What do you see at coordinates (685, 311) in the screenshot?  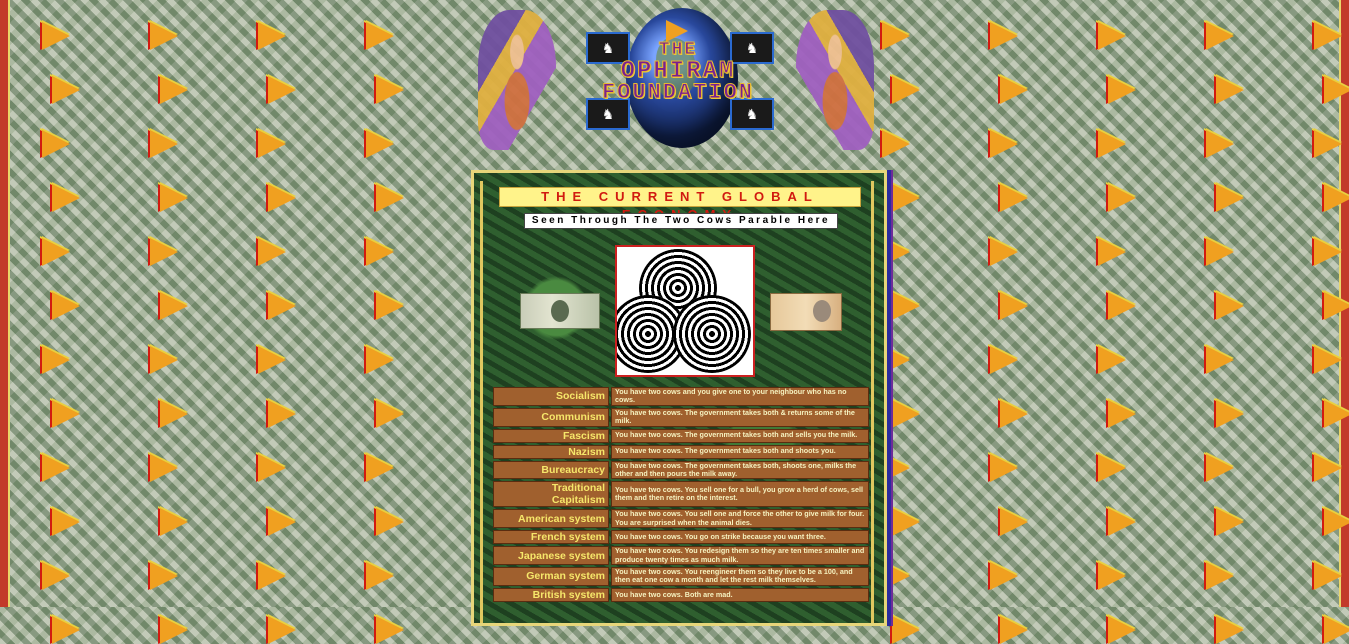 I see `optical-illusion-image` at bounding box center [685, 311].